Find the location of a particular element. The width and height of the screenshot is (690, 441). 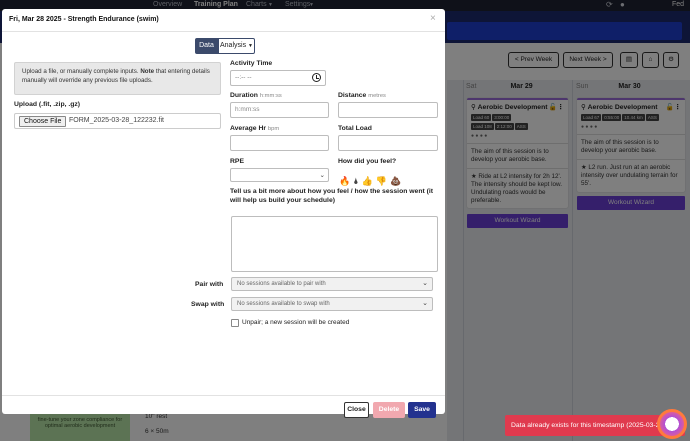

distance-input is located at coordinates (388, 110).